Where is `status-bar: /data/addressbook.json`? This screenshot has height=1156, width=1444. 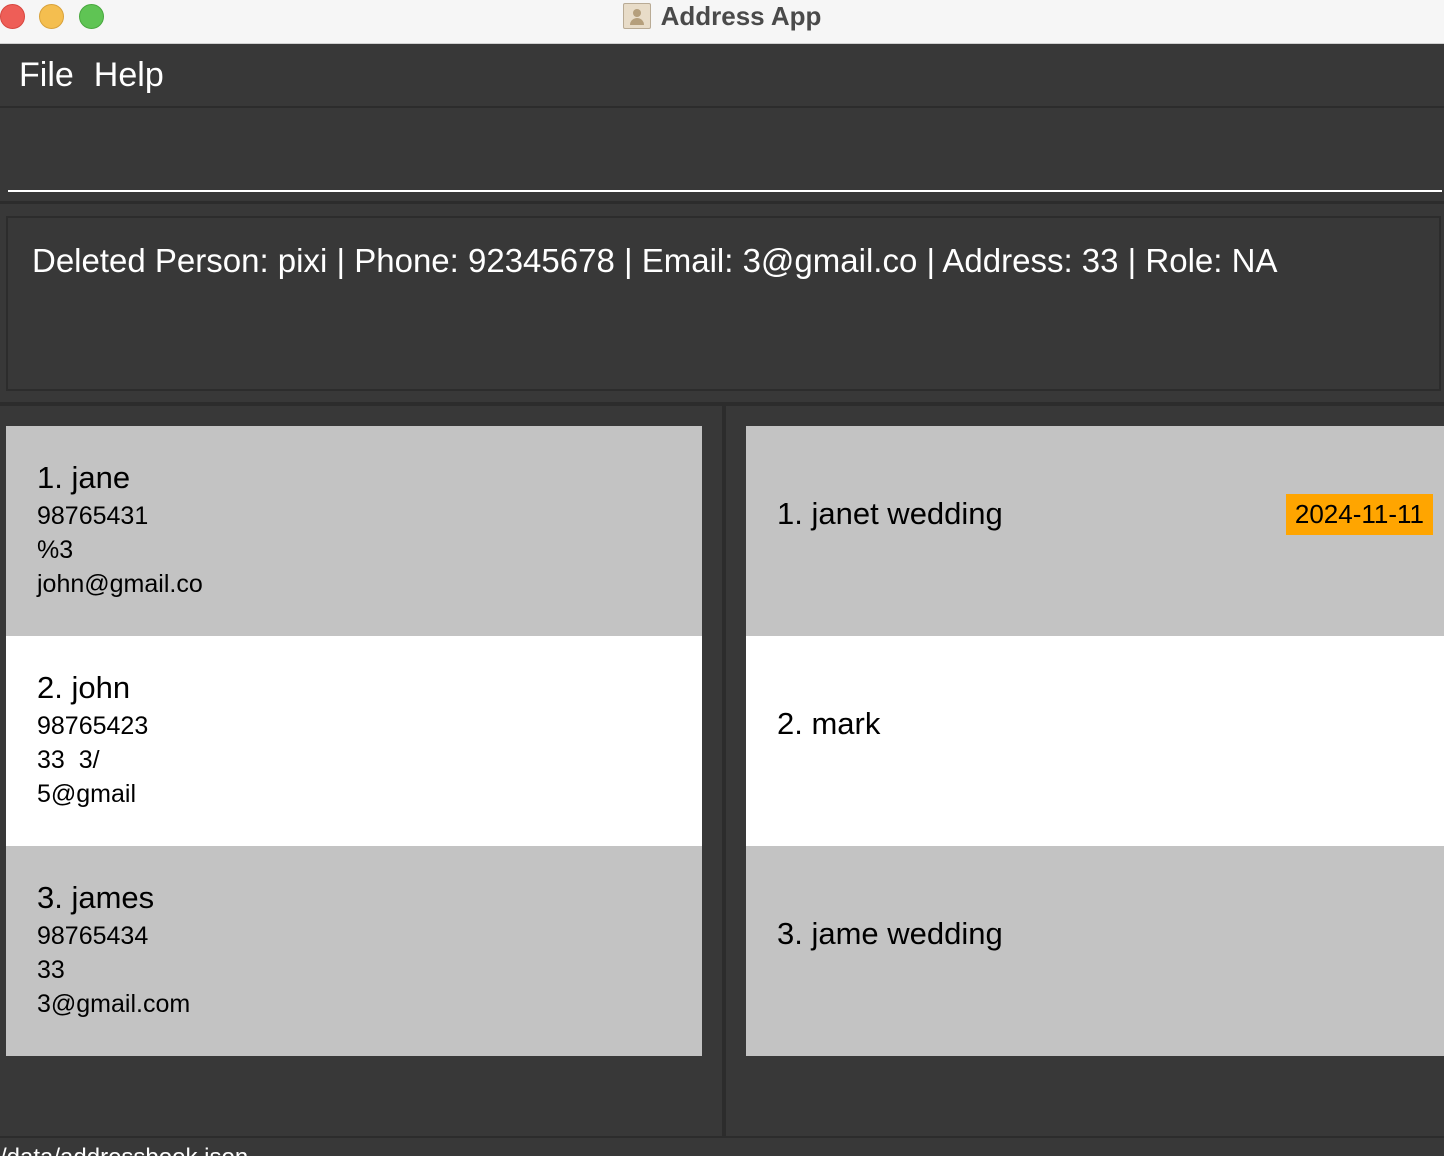 status-bar: /data/addressbook.json is located at coordinates (722, 1146).